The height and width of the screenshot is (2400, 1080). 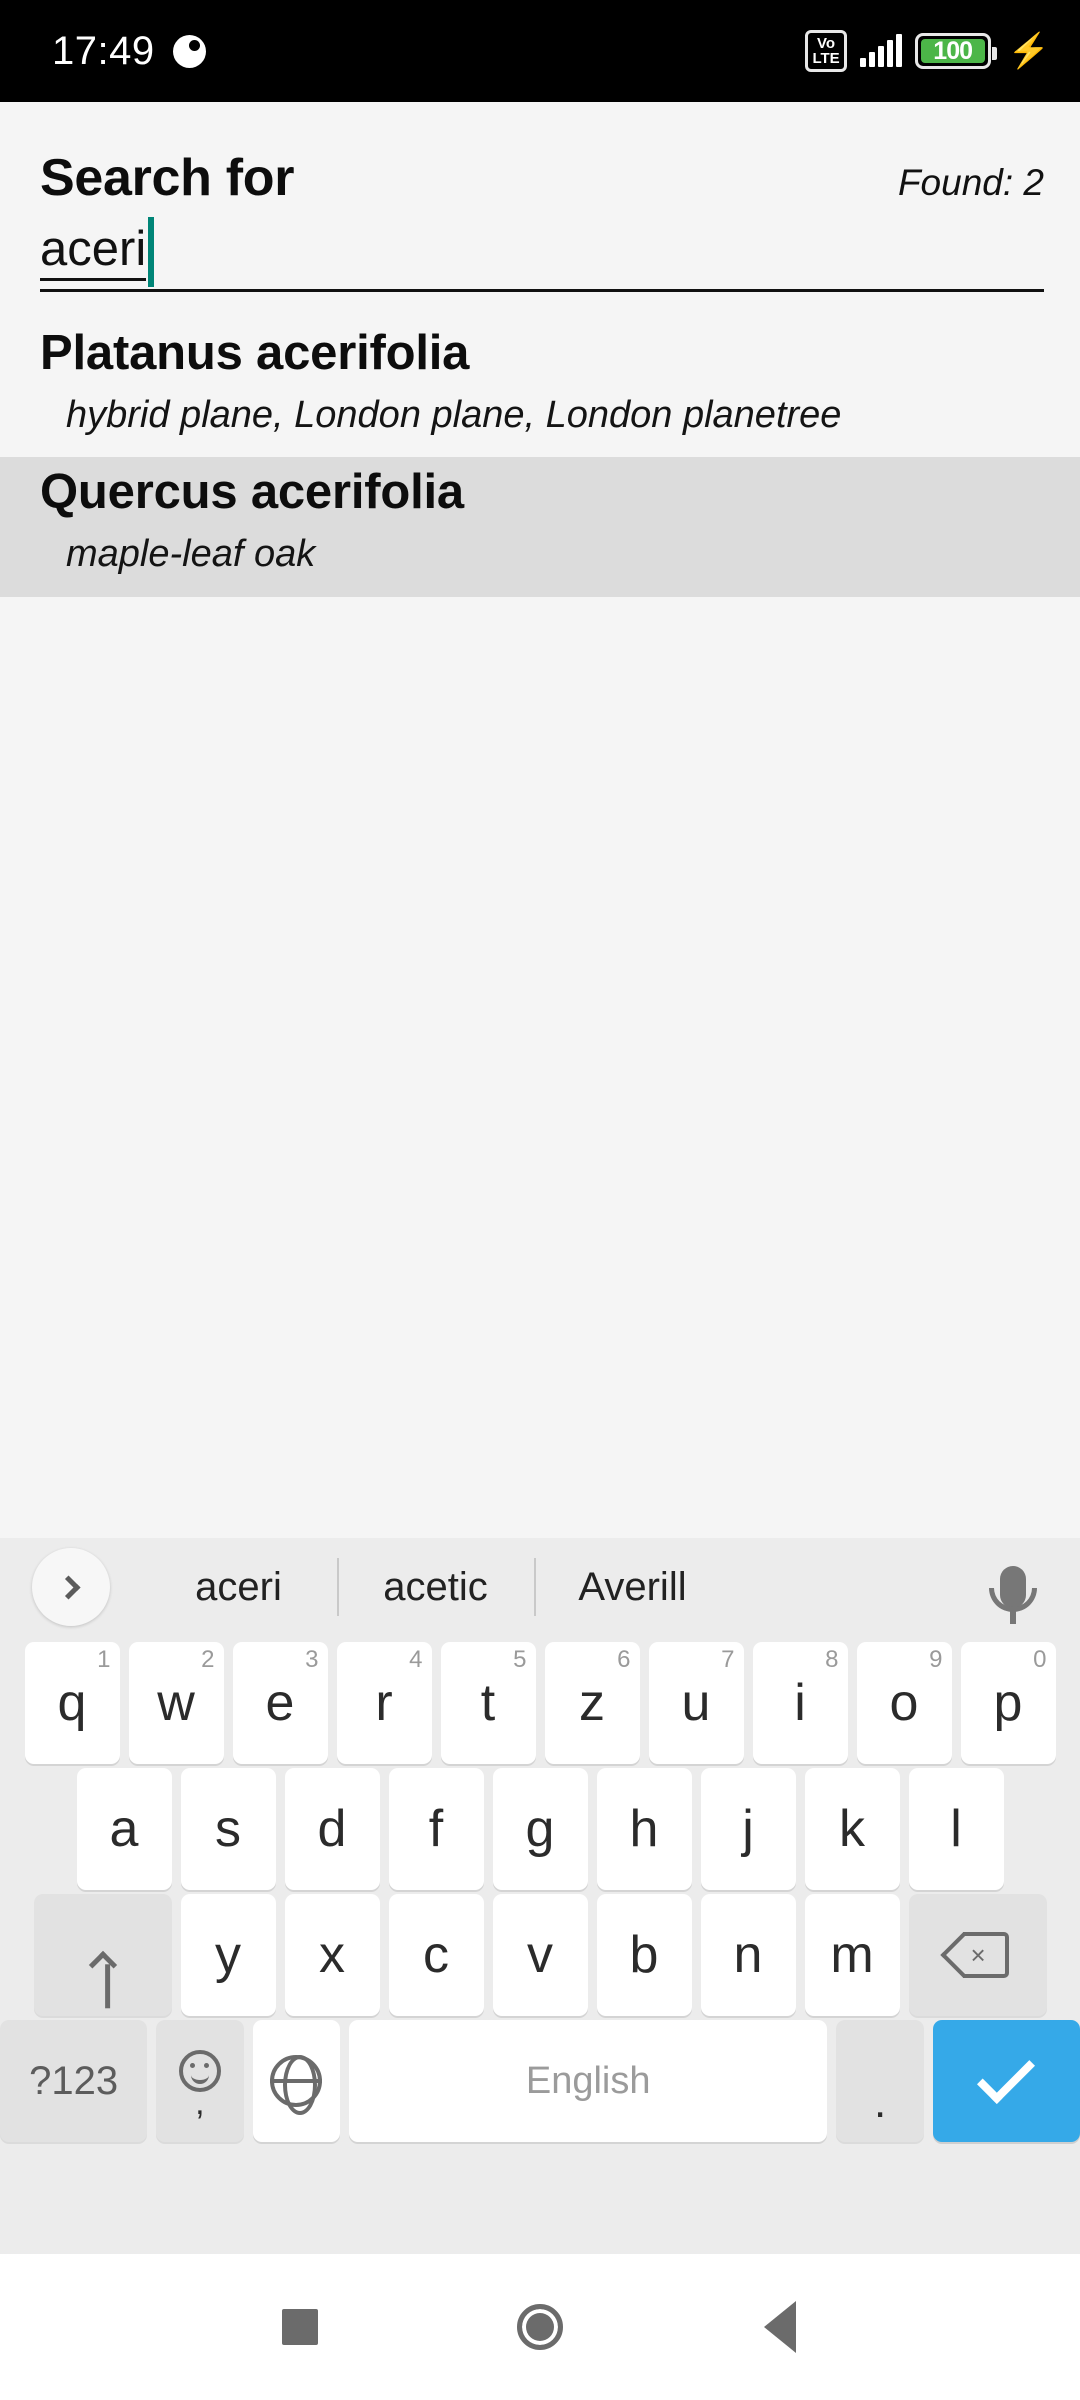 I want to click on globe-language-icon, so click(x=296, y=2081).